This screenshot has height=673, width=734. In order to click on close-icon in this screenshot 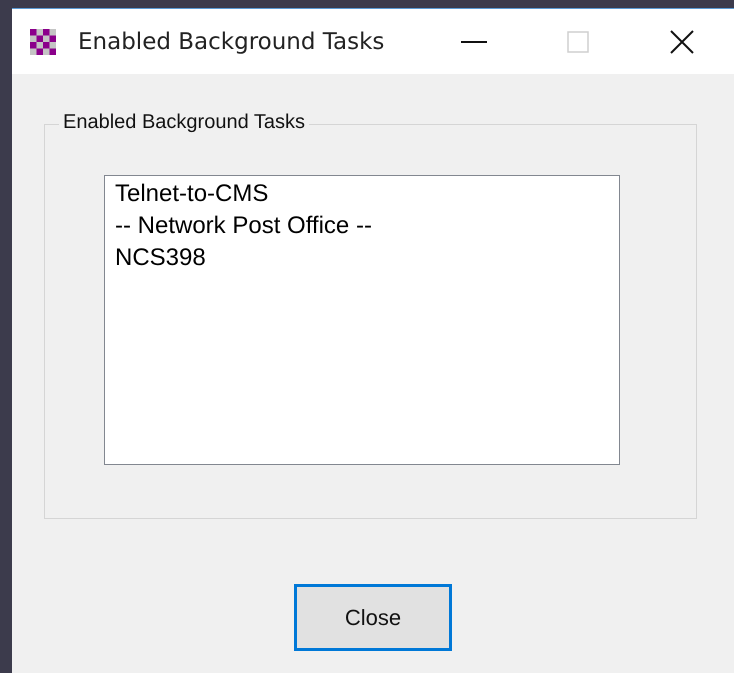, I will do `click(682, 42)`.